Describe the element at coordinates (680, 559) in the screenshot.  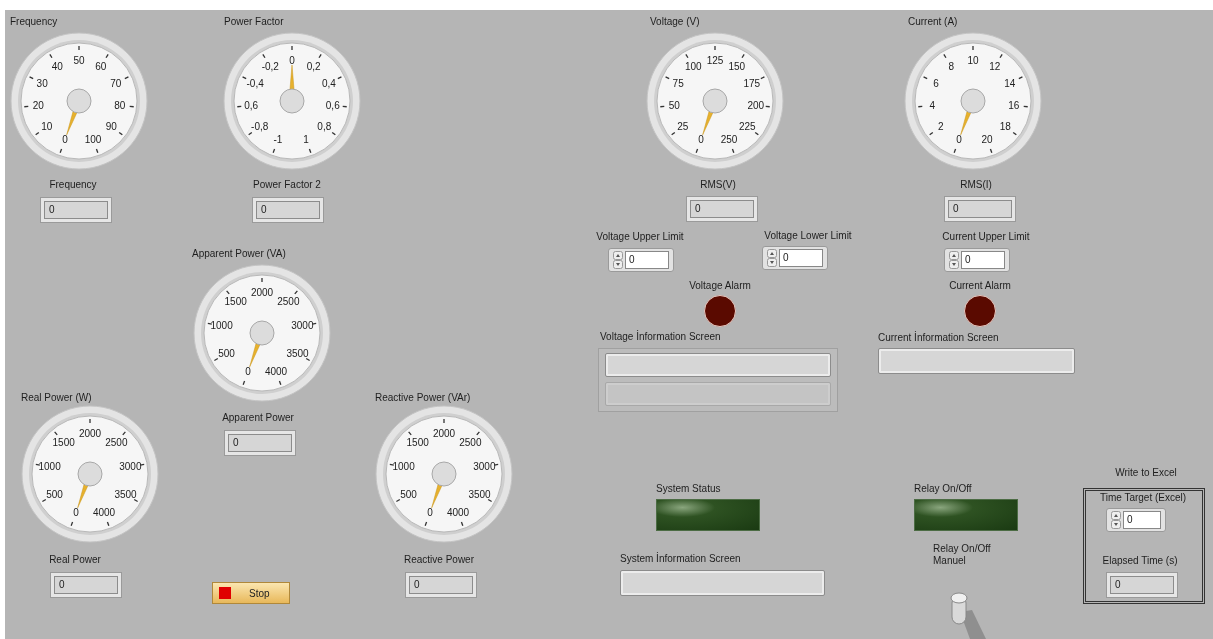
I see `screen-label: System İnformation Screen` at that location.